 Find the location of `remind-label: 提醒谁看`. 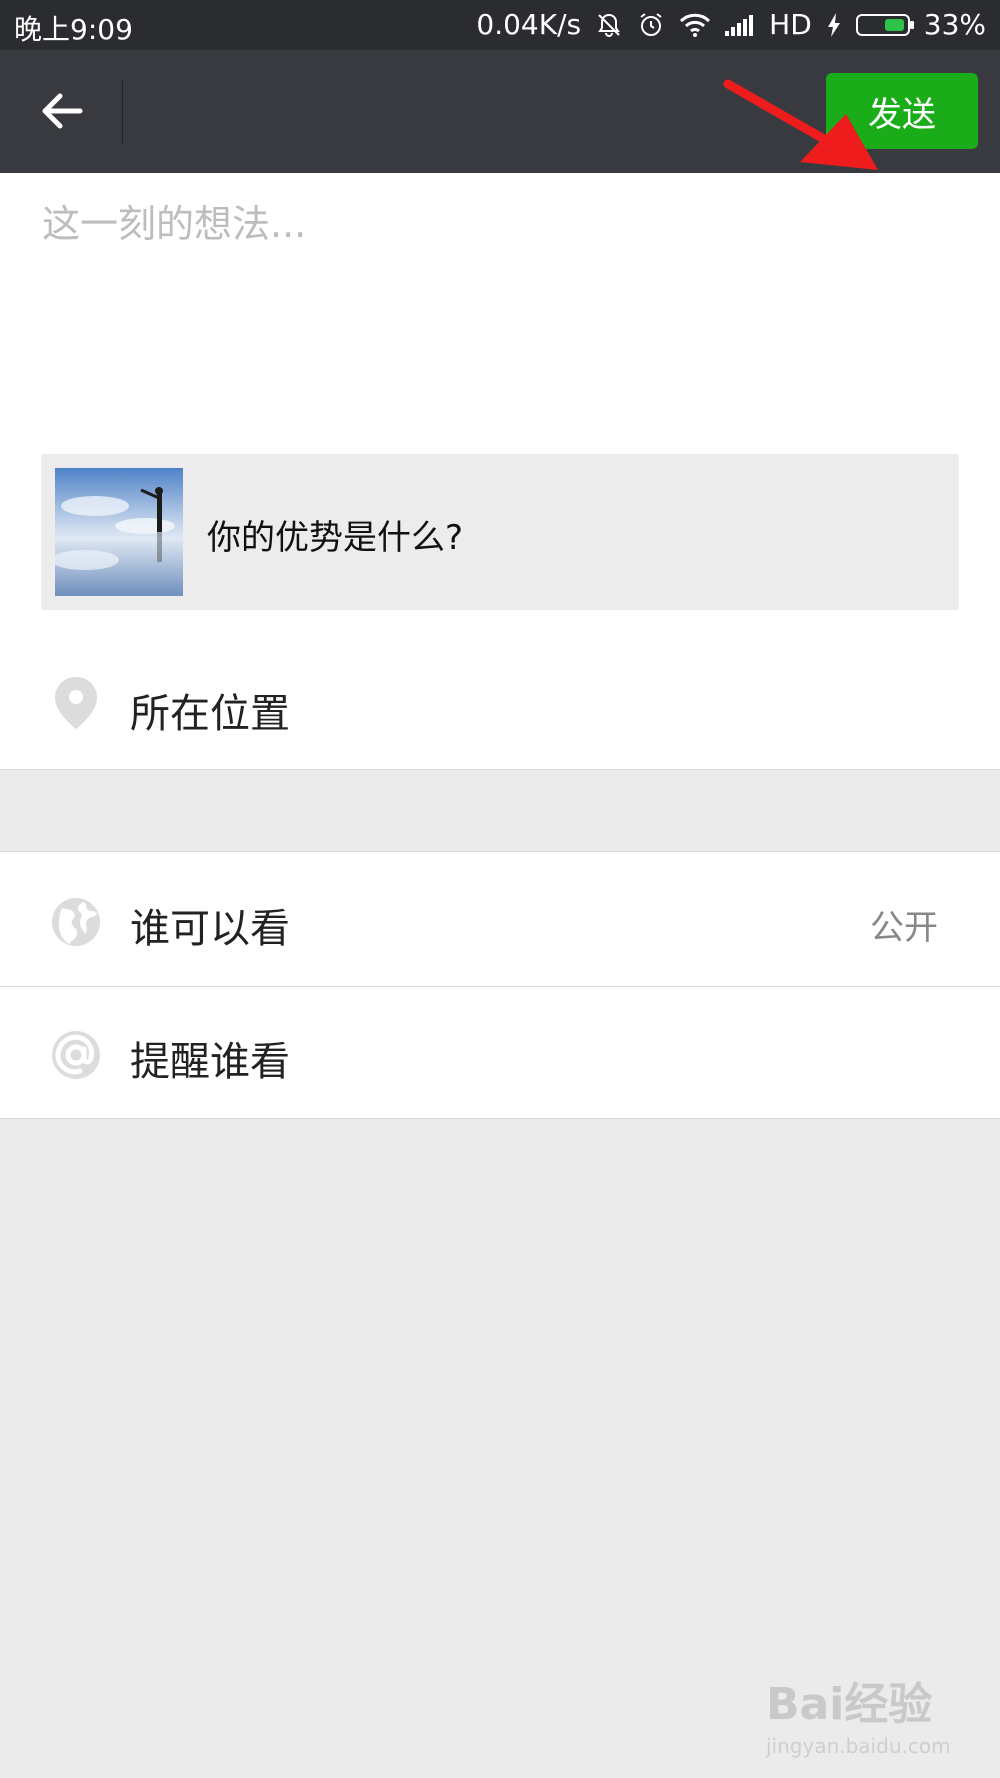

remind-label: 提醒谁看 is located at coordinates (210, 1062).